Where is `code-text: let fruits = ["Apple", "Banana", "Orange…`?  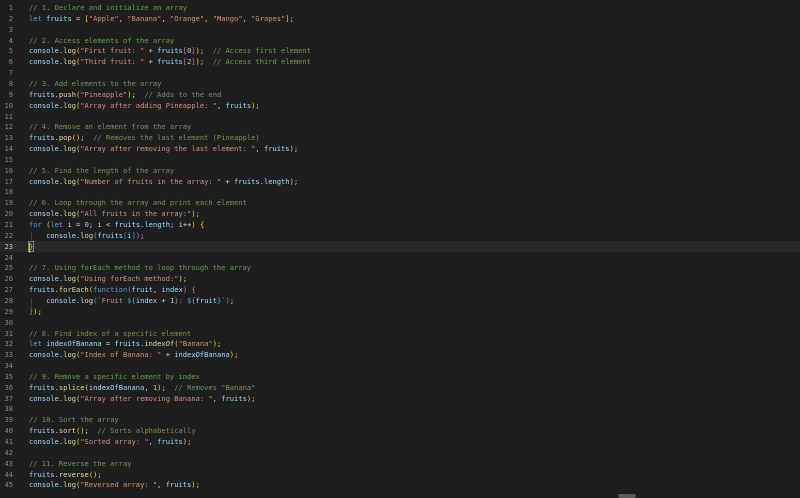
code-text: let fruits = ["Apple", "Banana", "Orange… is located at coordinates (161, 18).